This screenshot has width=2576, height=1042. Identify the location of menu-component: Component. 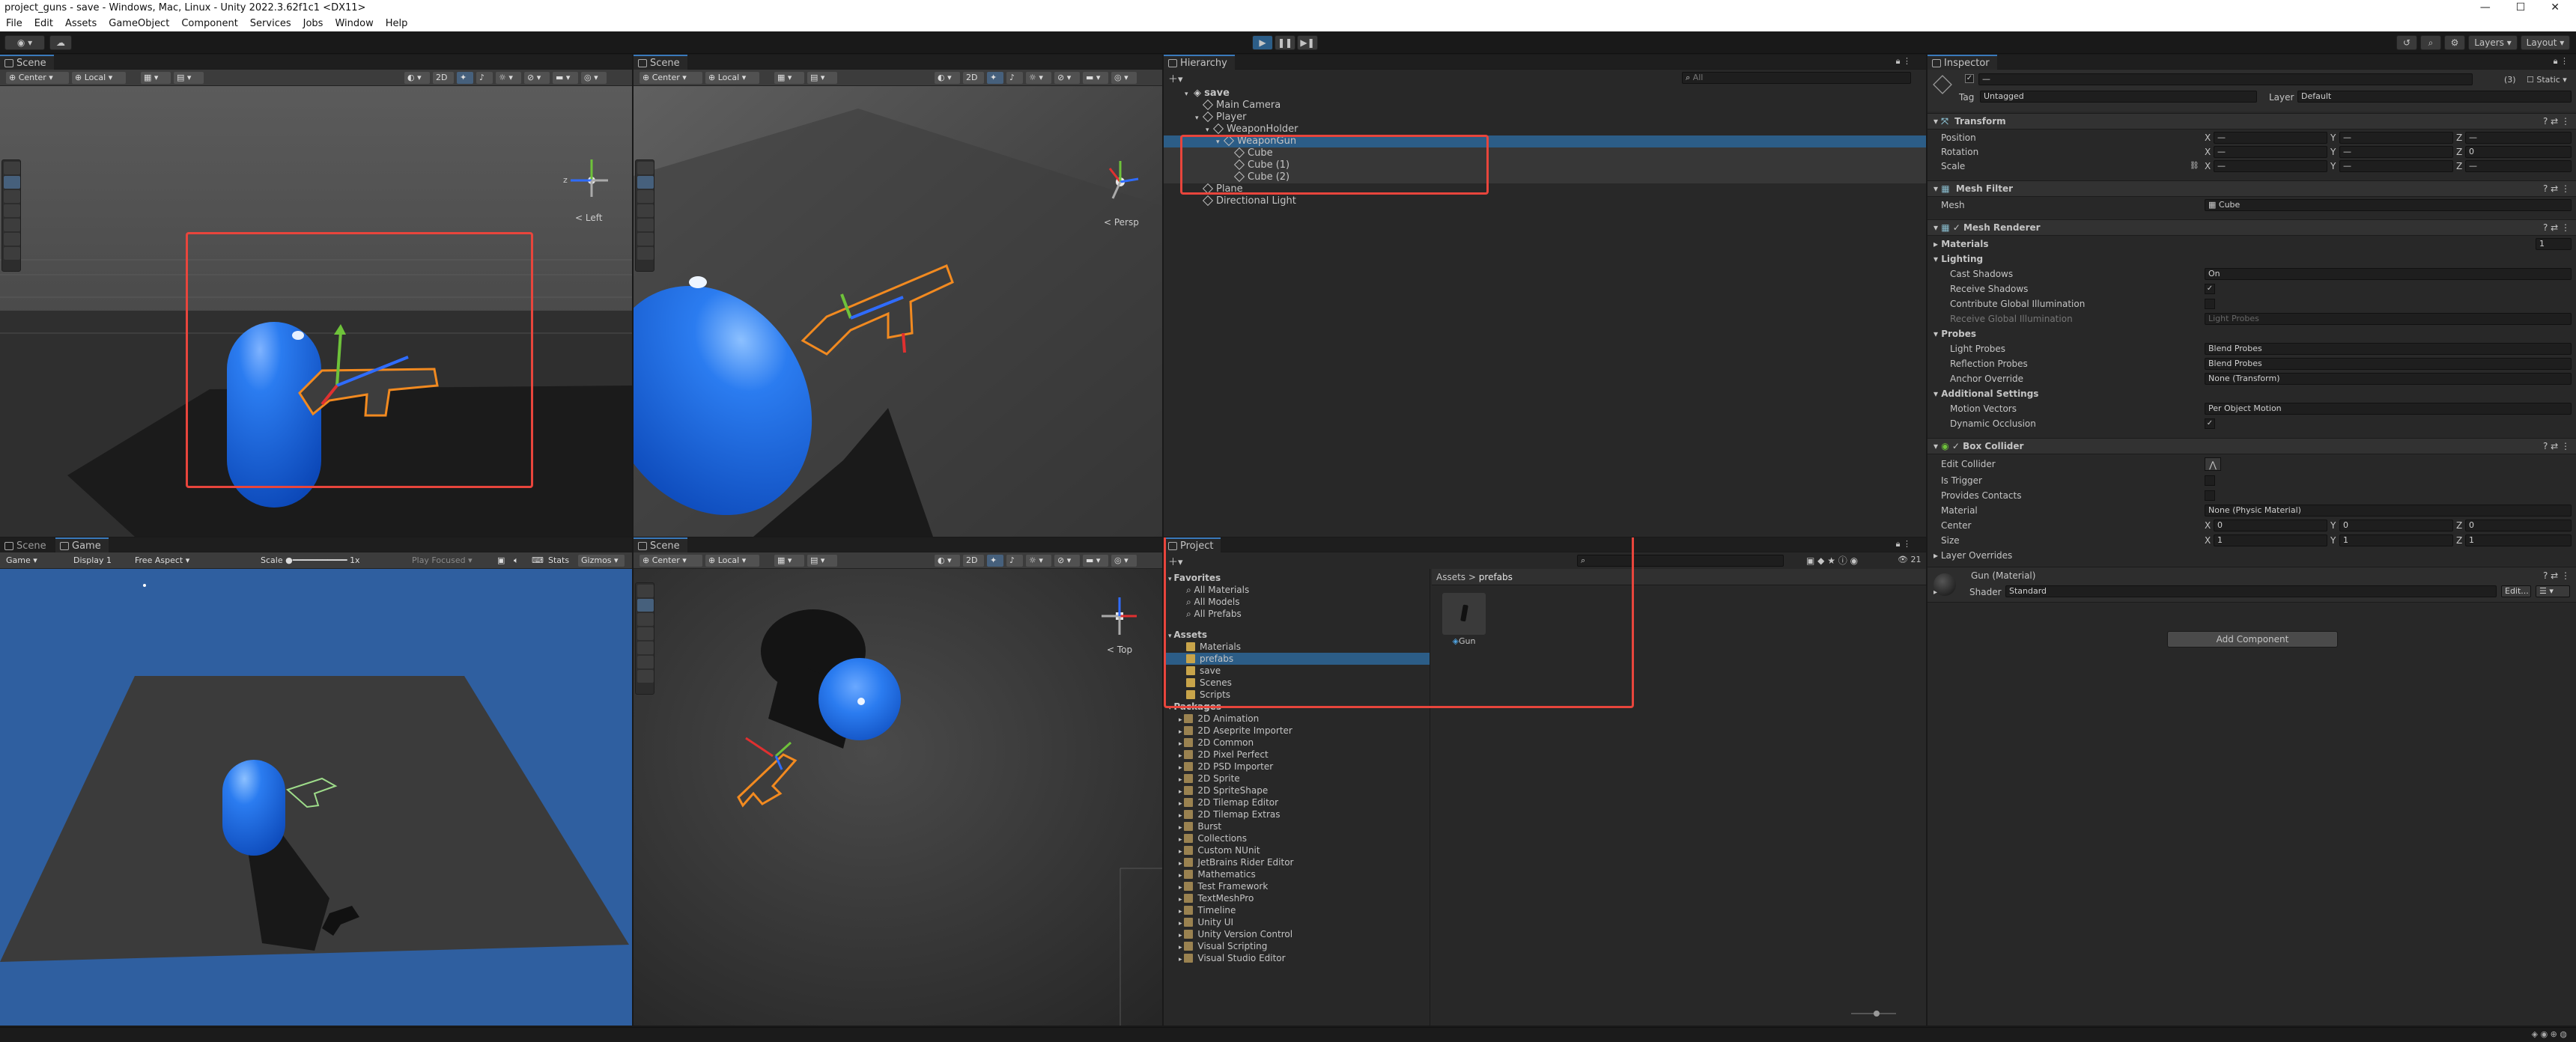
(209, 23).